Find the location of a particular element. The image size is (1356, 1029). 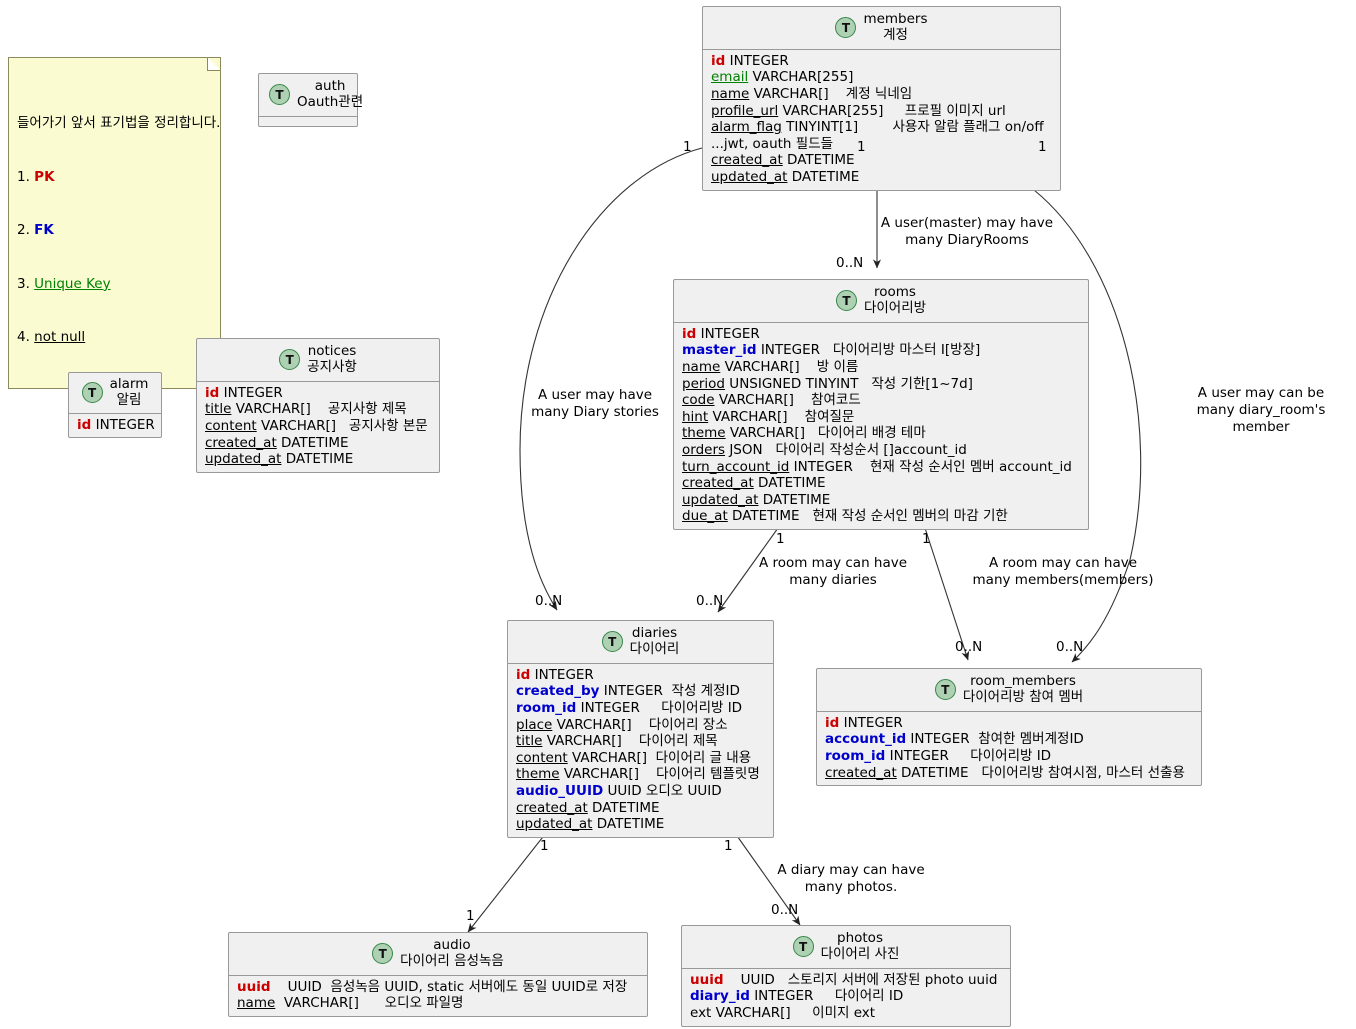

field-row: place VARCHAR[] 다이어리 장소 is located at coordinates (622, 724).